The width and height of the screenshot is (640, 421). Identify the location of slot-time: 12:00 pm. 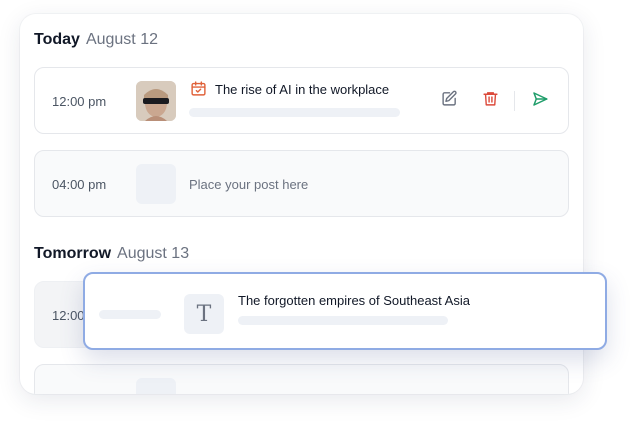
(79, 101).